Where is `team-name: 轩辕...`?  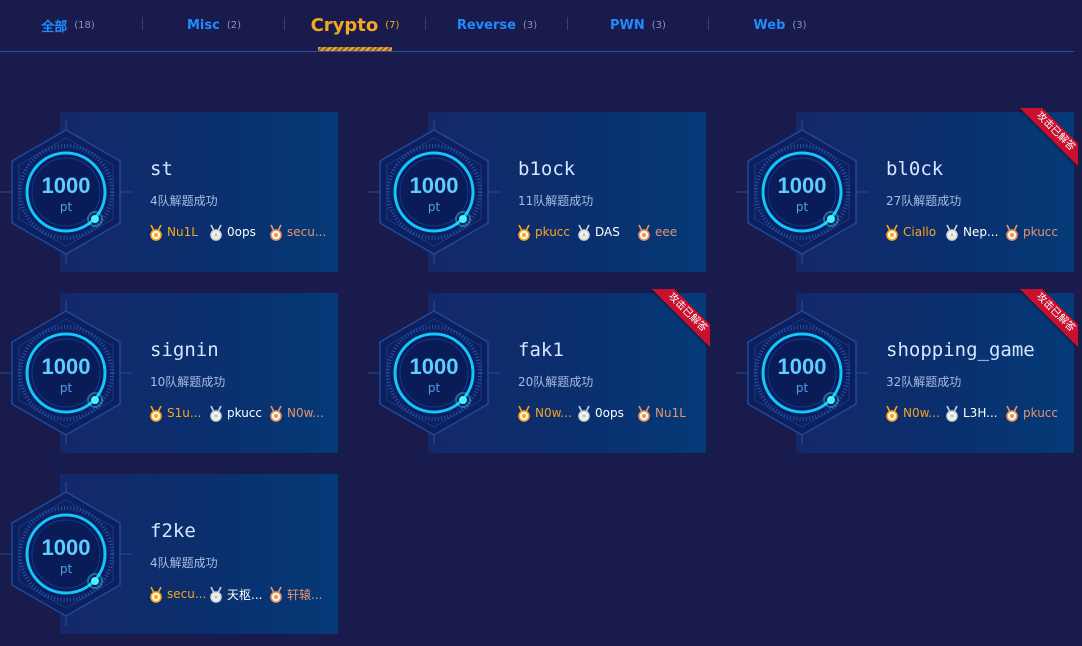
team-name: 轩辕... is located at coordinates (305, 594).